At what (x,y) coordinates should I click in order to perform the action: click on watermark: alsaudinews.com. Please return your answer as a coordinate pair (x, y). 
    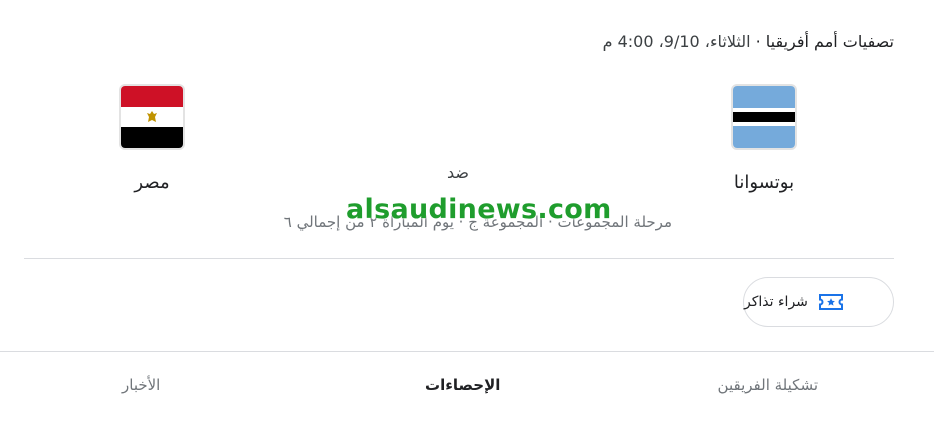
    Looking at the image, I should click on (479, 209).